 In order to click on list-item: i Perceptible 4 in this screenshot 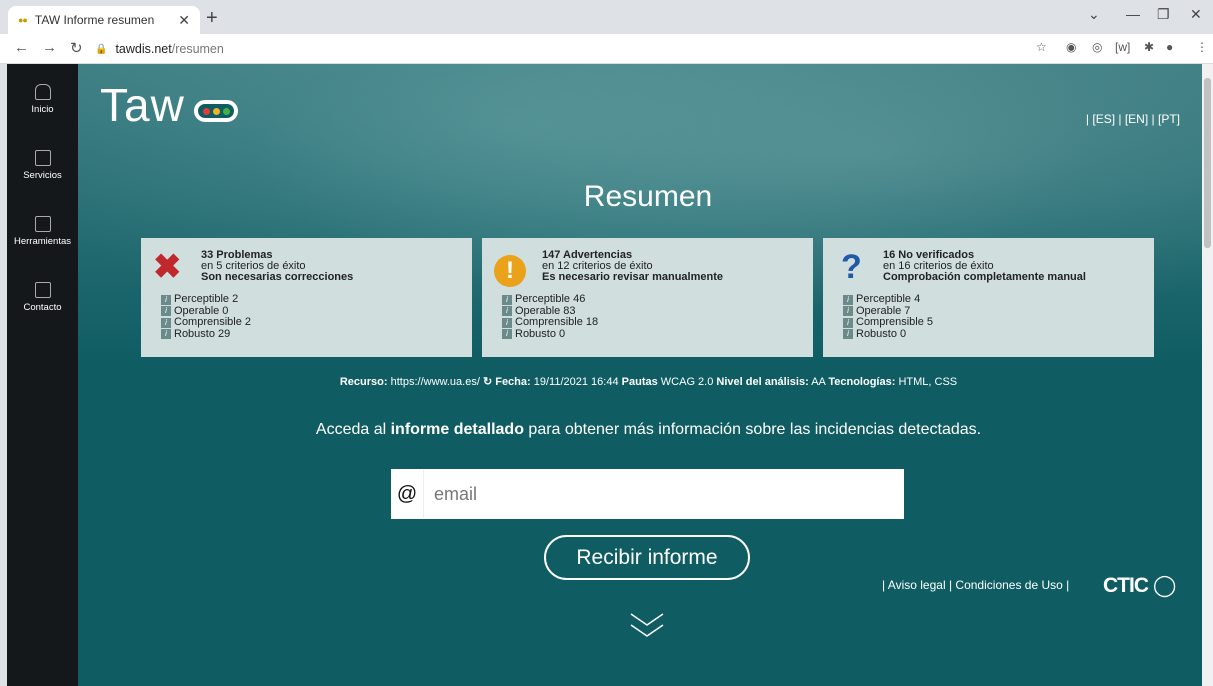, I will do `click(888, 299)`.